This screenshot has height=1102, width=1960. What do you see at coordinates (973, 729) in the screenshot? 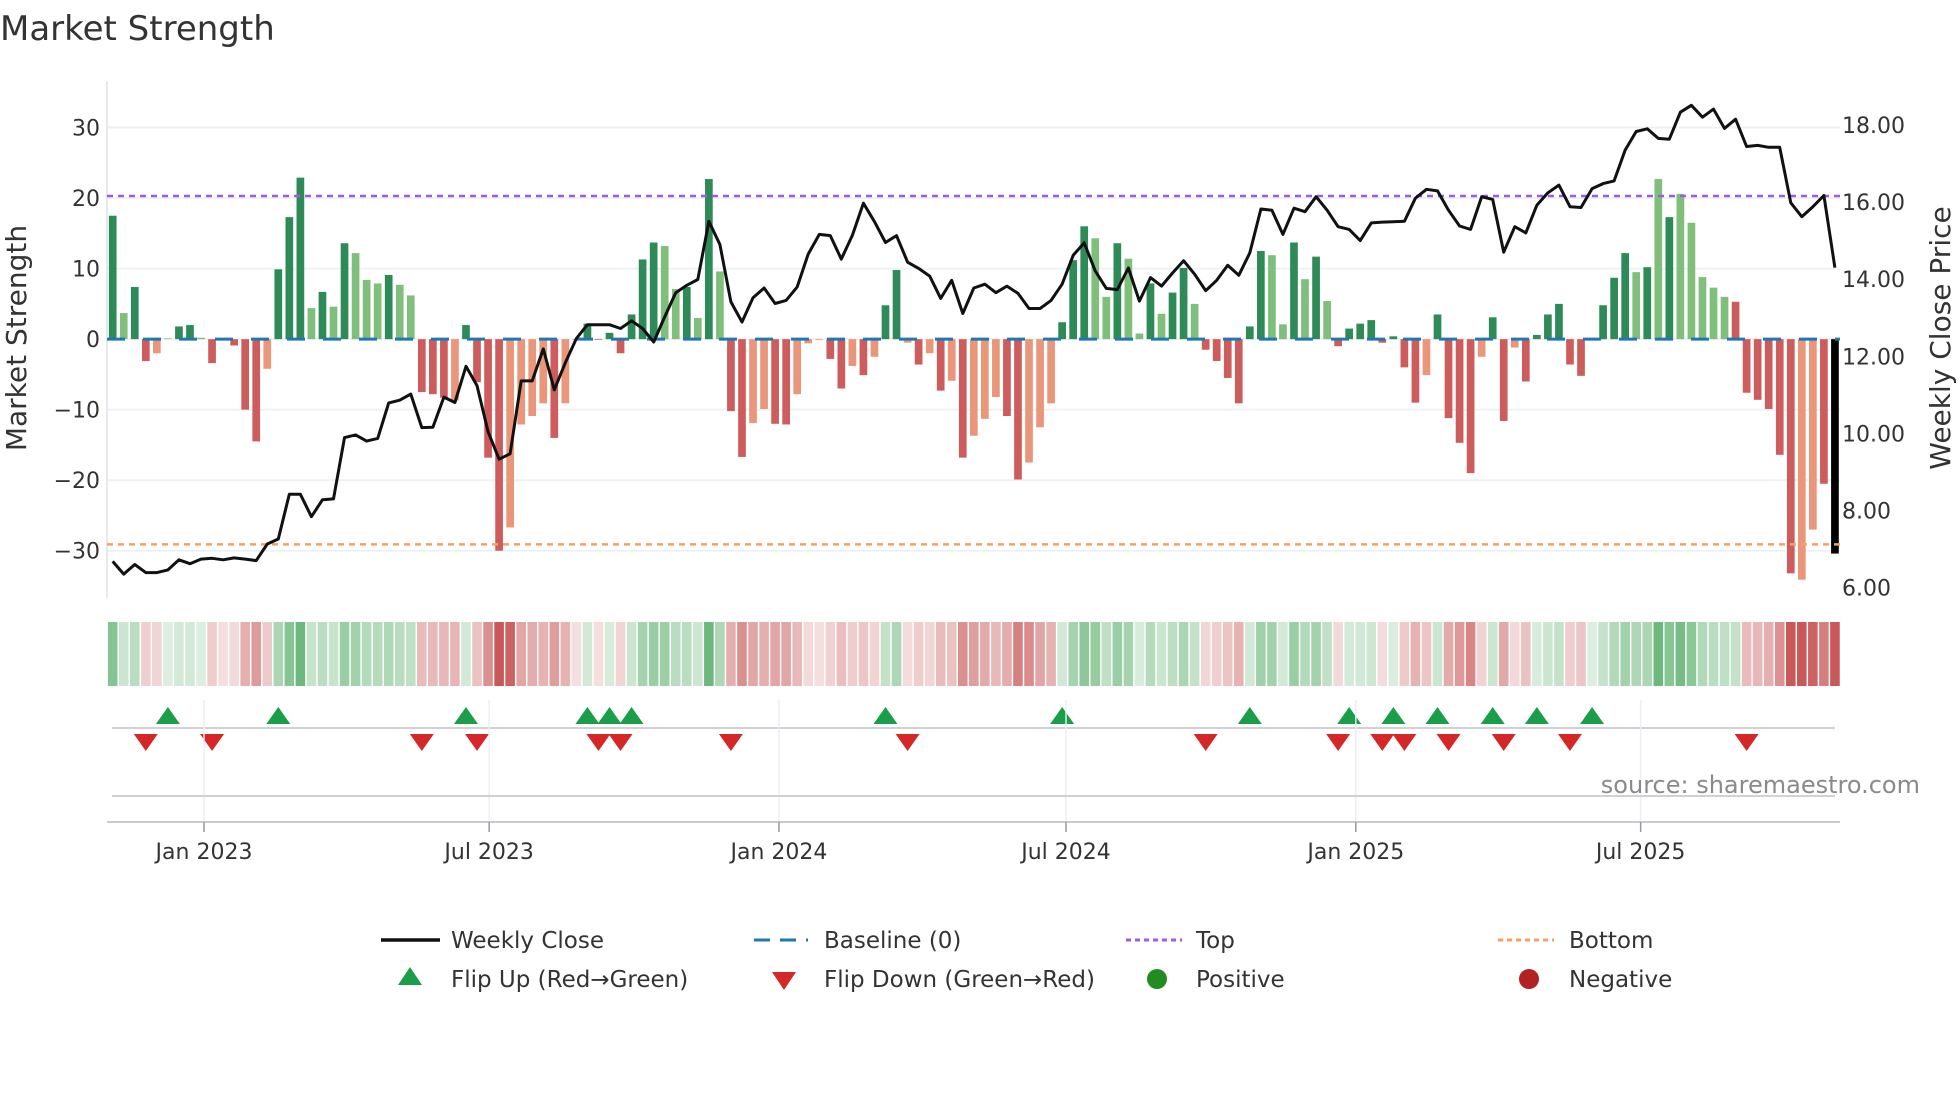
I see `flip-markers` at bounding box center [973, 729].